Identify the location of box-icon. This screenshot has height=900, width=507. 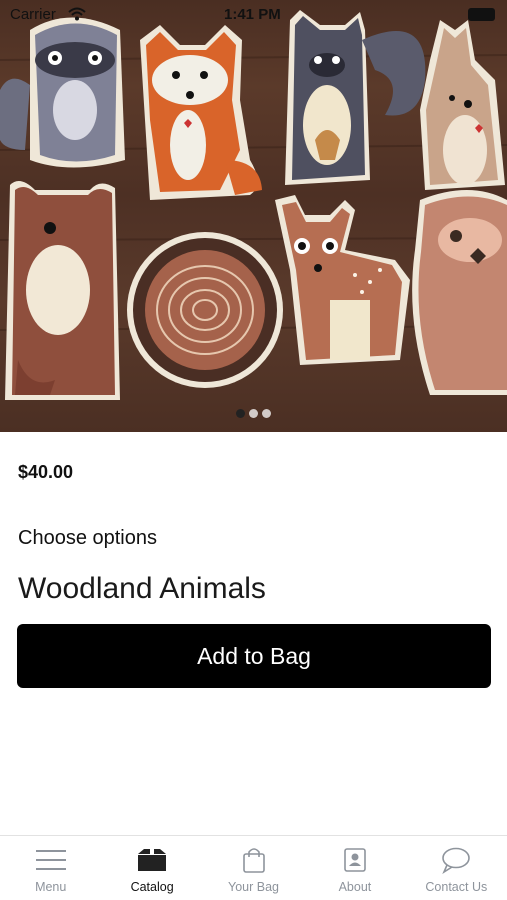
(152, 860).